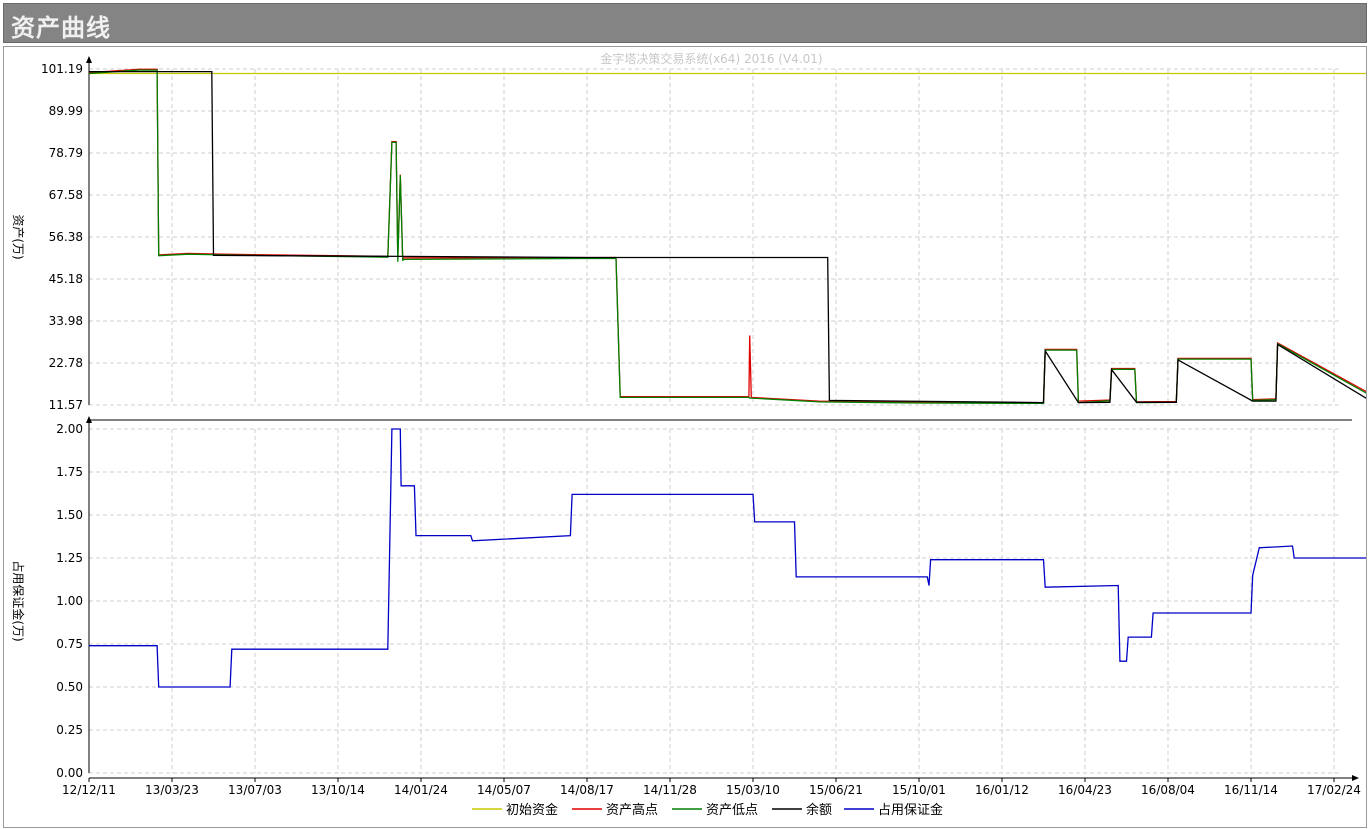 The image size is (1370, 829). I want to click on x-tick-label: 12/12/11, so click(89, 790).